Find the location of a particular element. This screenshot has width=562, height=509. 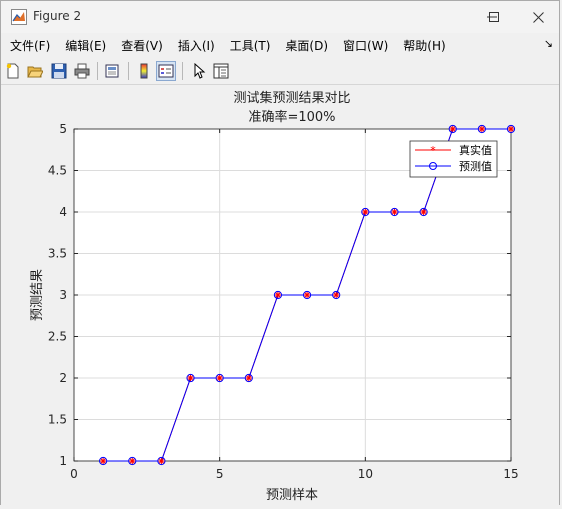

menu-window: 窗口(W) is located at coordinates (365, 45).